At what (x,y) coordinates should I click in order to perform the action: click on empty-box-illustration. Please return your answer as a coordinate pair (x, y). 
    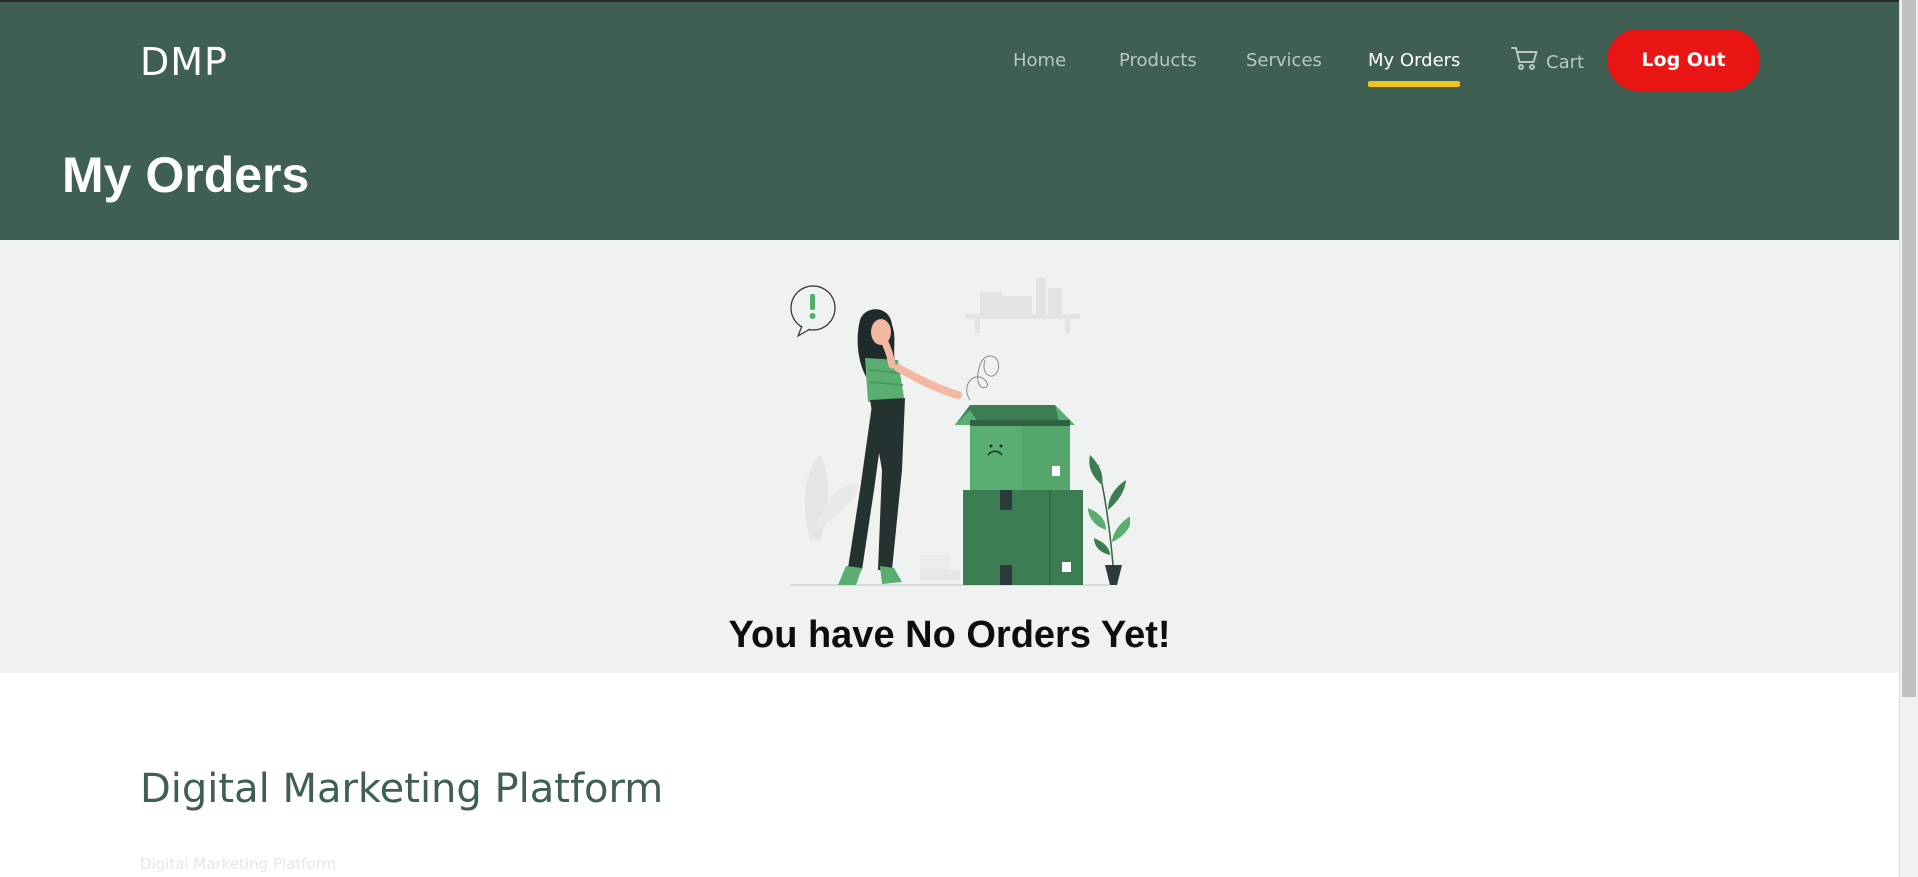
    Looking at the image, I should click on (960, 432).